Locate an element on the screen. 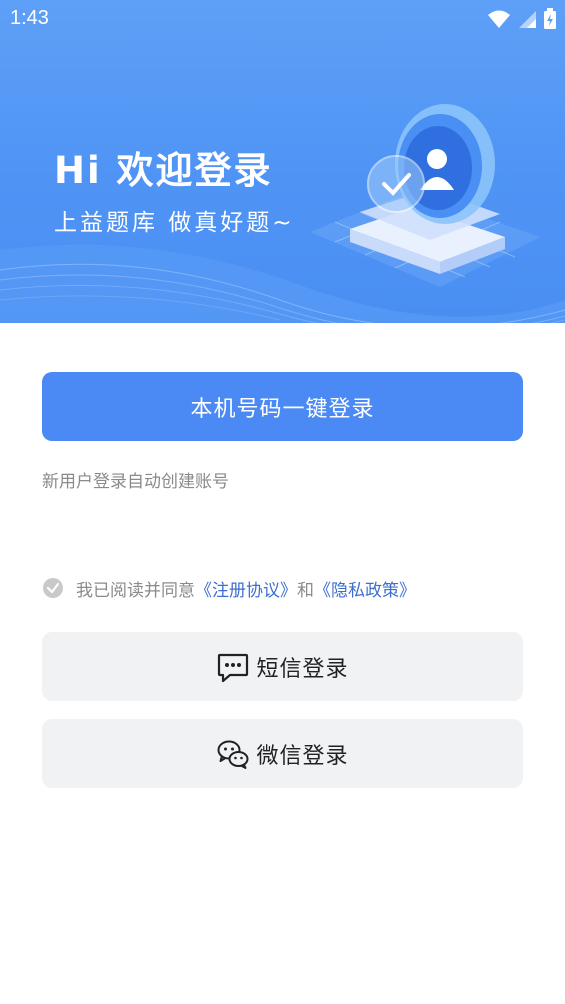  wifi-icon is located at coordinates (499, 19).